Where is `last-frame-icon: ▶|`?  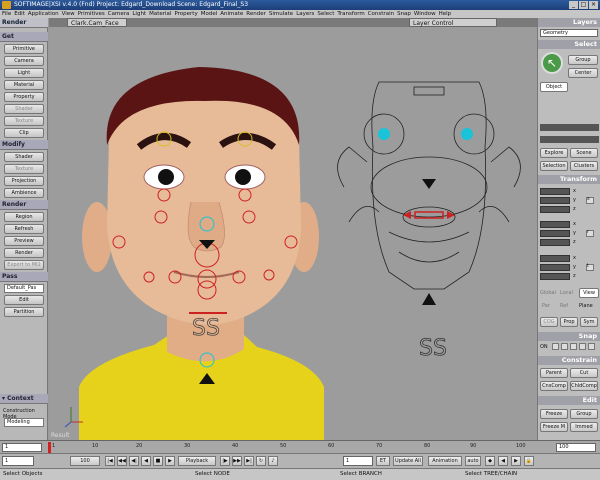
last-frame-icon: ▶| is located at coordinates (249, 461).